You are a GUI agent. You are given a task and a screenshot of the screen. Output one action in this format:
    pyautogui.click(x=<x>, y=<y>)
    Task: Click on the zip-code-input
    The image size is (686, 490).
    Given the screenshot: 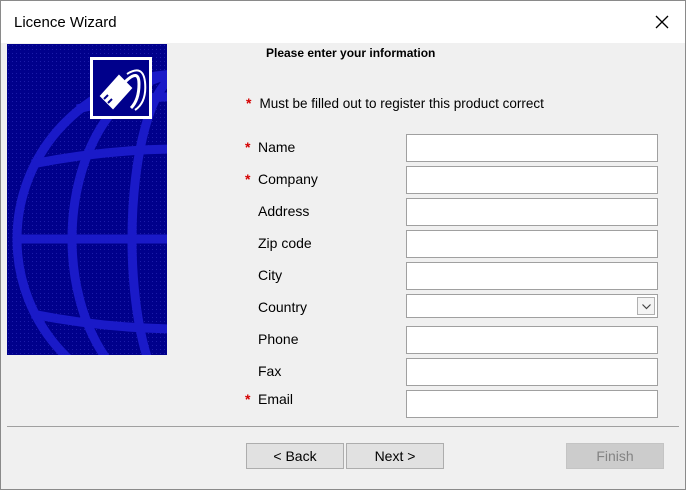 What is the action you would take?
    pyautogui.click(x=532, y=244)
    